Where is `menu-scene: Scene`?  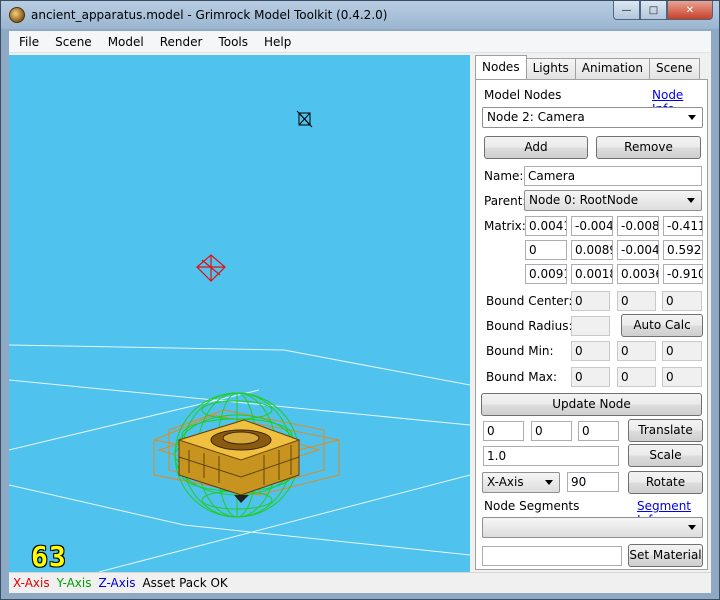 menu-scene: Scene is located at coordinates (73, 42).